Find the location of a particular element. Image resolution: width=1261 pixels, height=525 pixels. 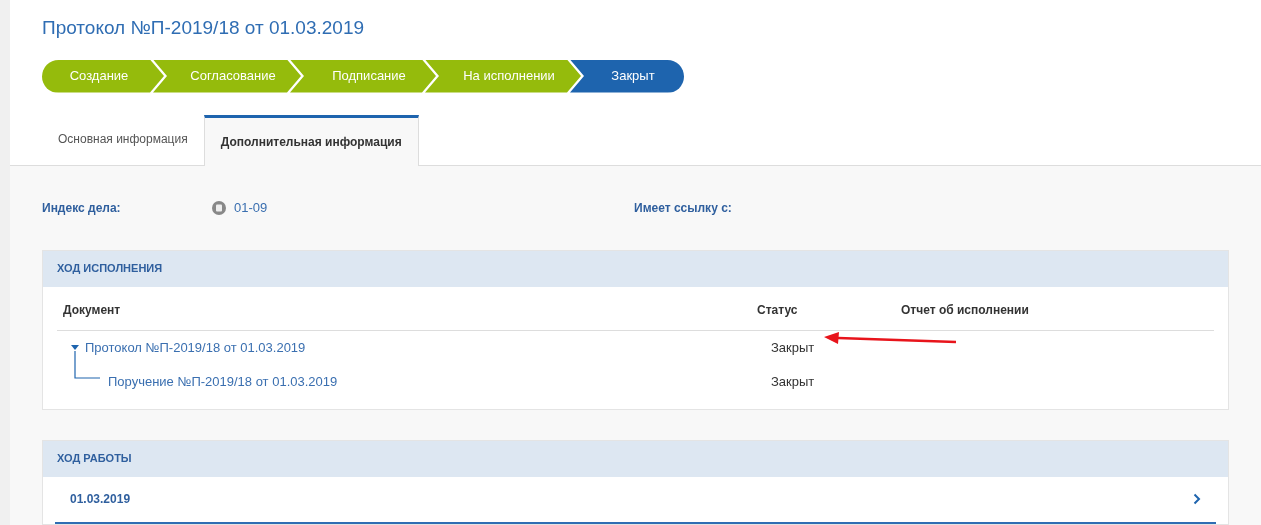

panel-header: ХОД РАБОТЫ is located at coordinates (635, 458).